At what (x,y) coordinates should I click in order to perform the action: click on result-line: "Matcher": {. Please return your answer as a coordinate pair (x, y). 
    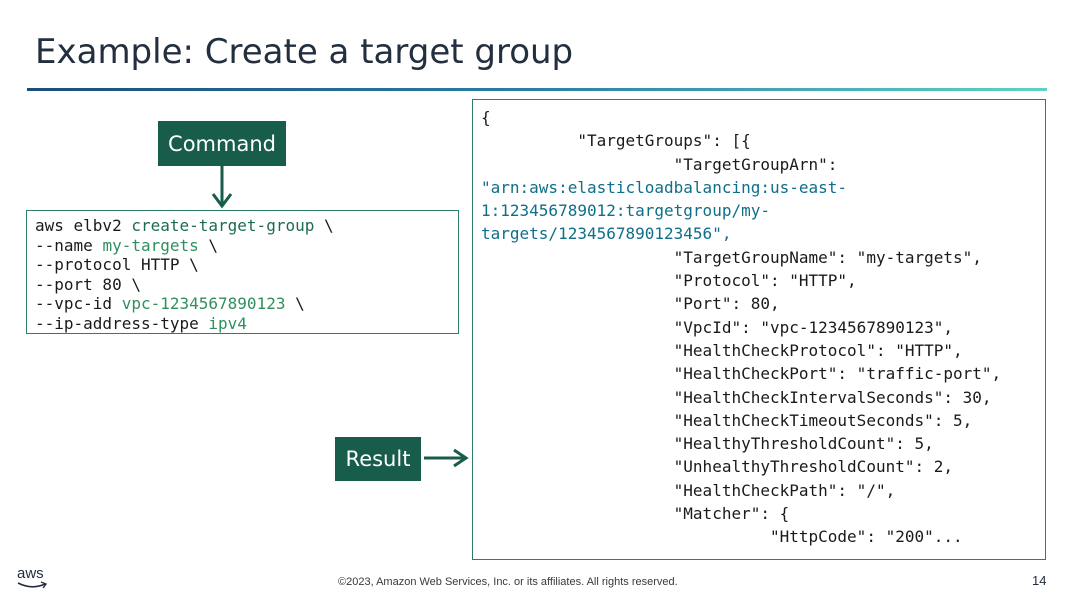
    Looking at the image, I should click on (759, 513).